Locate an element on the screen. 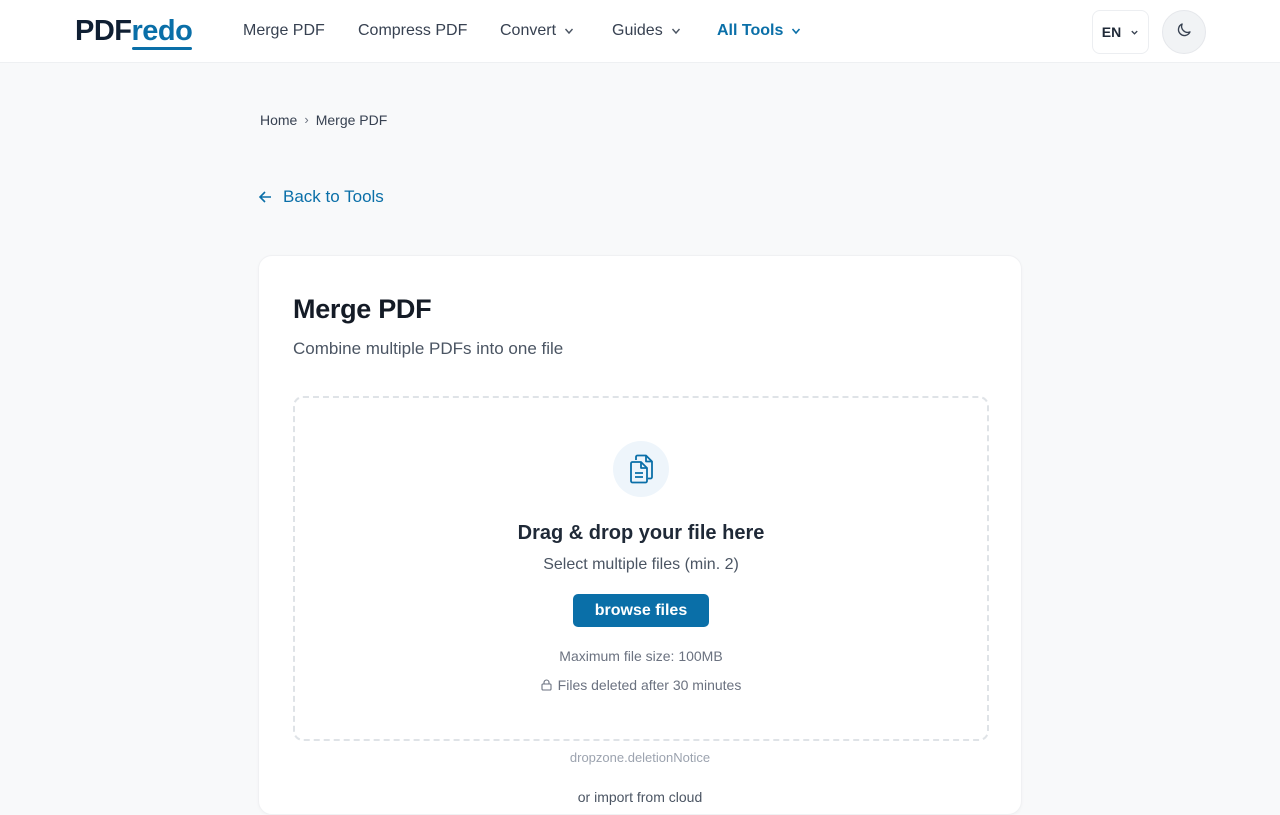 The width and height of the screenshot is (1280, 815). files-icon is located at coordinates (641, 469).